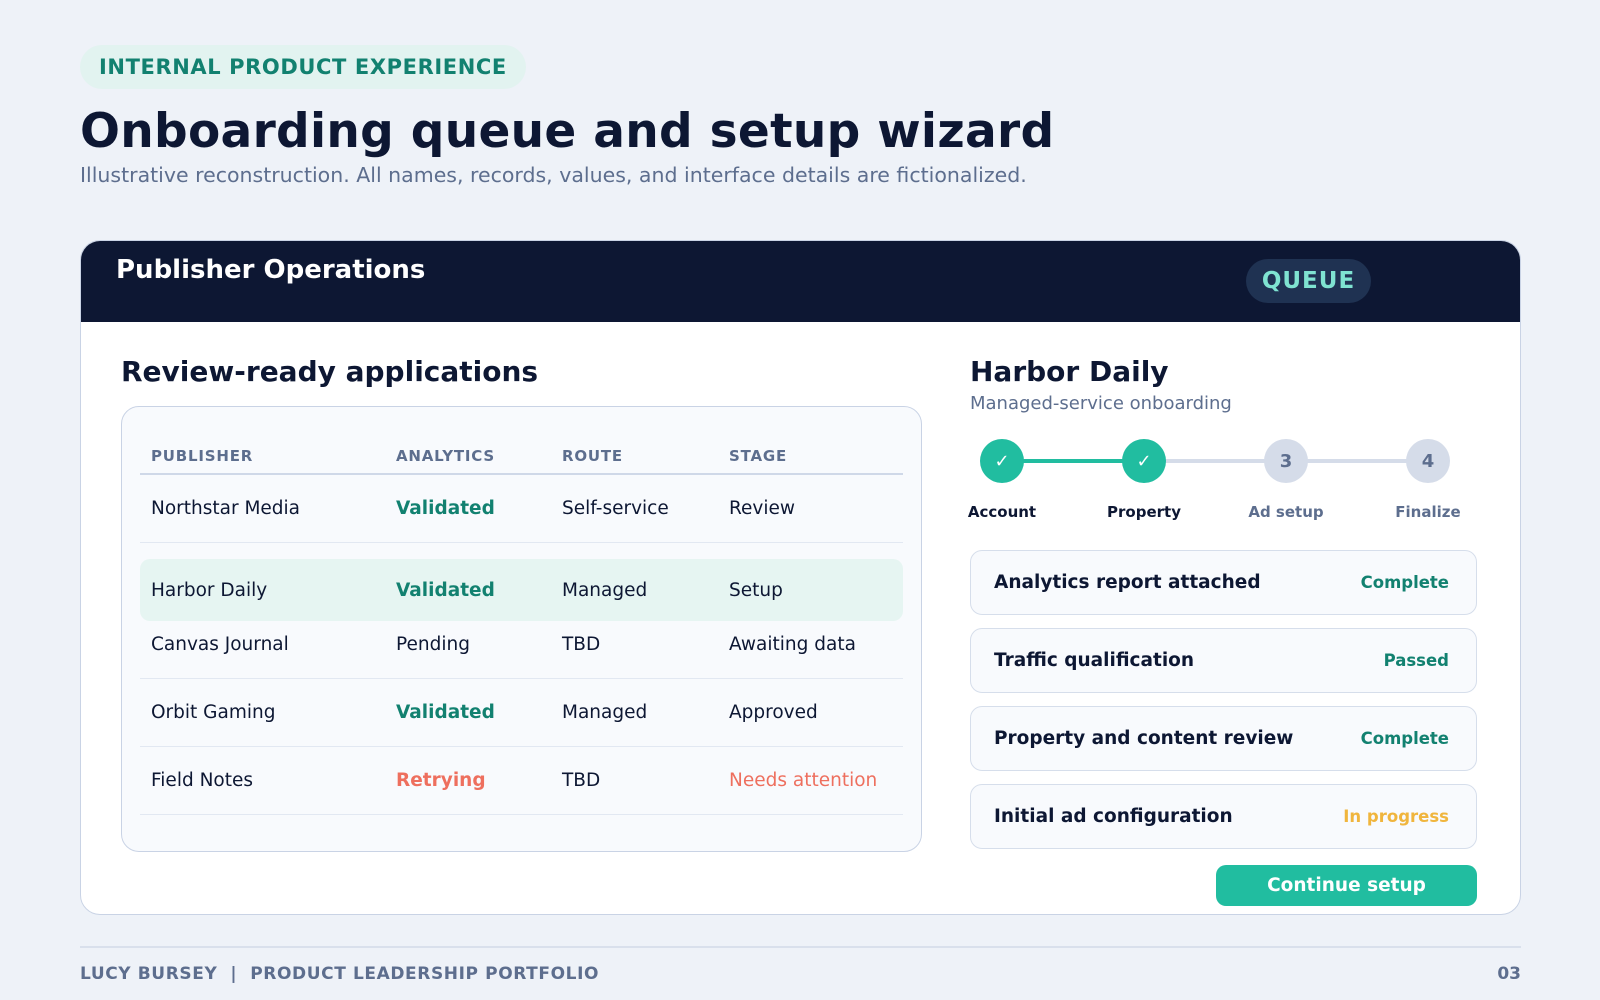 The width and height of the screenshot is (1600, 1000). I want to click on step-label: Property, so click(1144, 512).